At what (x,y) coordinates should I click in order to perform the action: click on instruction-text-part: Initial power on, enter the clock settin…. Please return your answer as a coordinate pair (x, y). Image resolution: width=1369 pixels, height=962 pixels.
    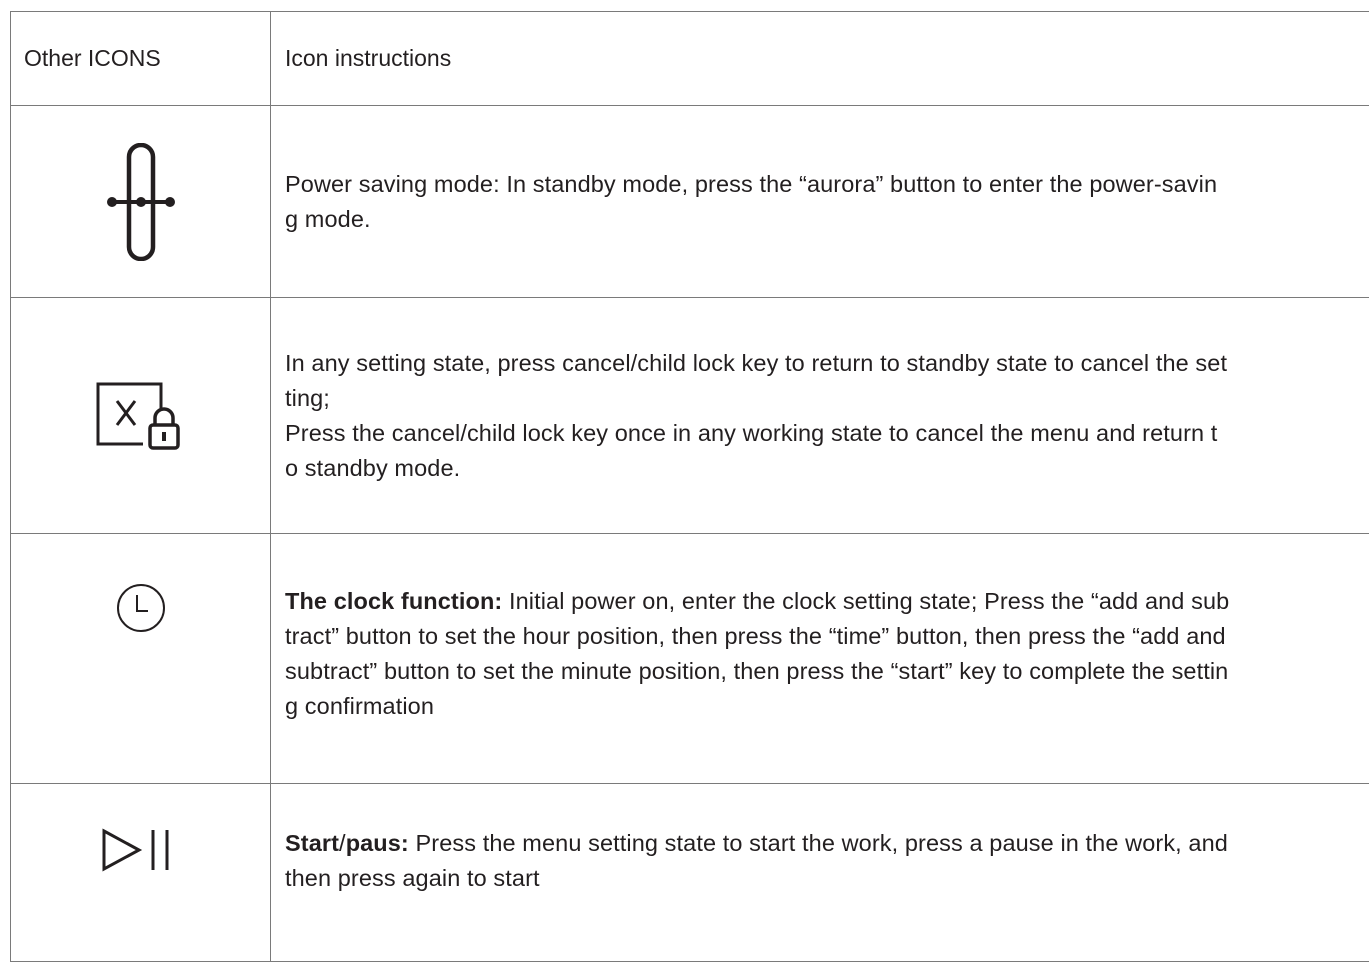
    Looking at the image, I should click on (865, 601).